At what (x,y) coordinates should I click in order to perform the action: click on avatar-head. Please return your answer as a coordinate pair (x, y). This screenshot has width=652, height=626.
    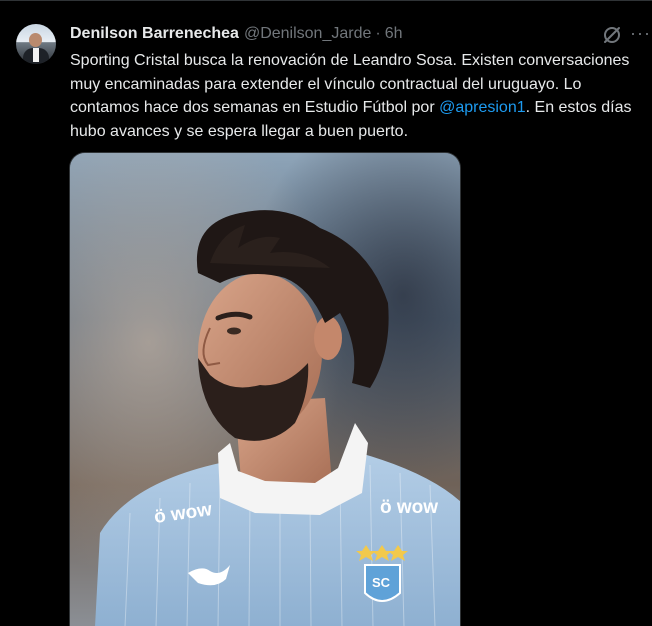
    Looking at the image, I should click on (35, 40).